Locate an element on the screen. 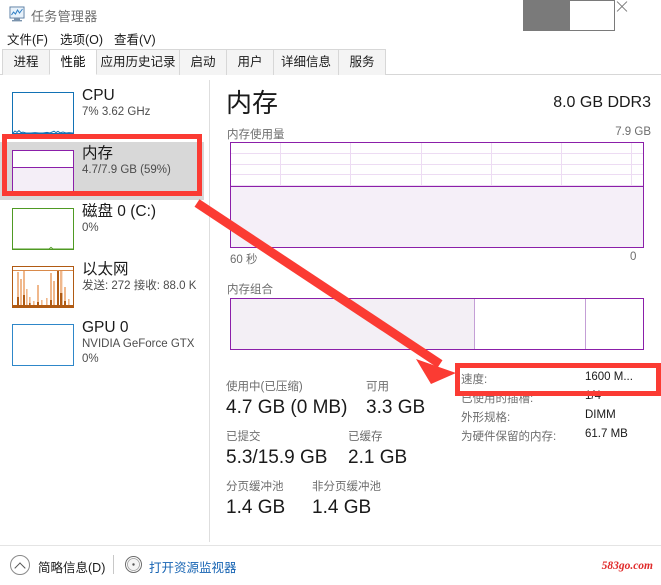  detail-row-slots-used: 已使用的插槽: 1/4 is located at coordinates (559, 399).